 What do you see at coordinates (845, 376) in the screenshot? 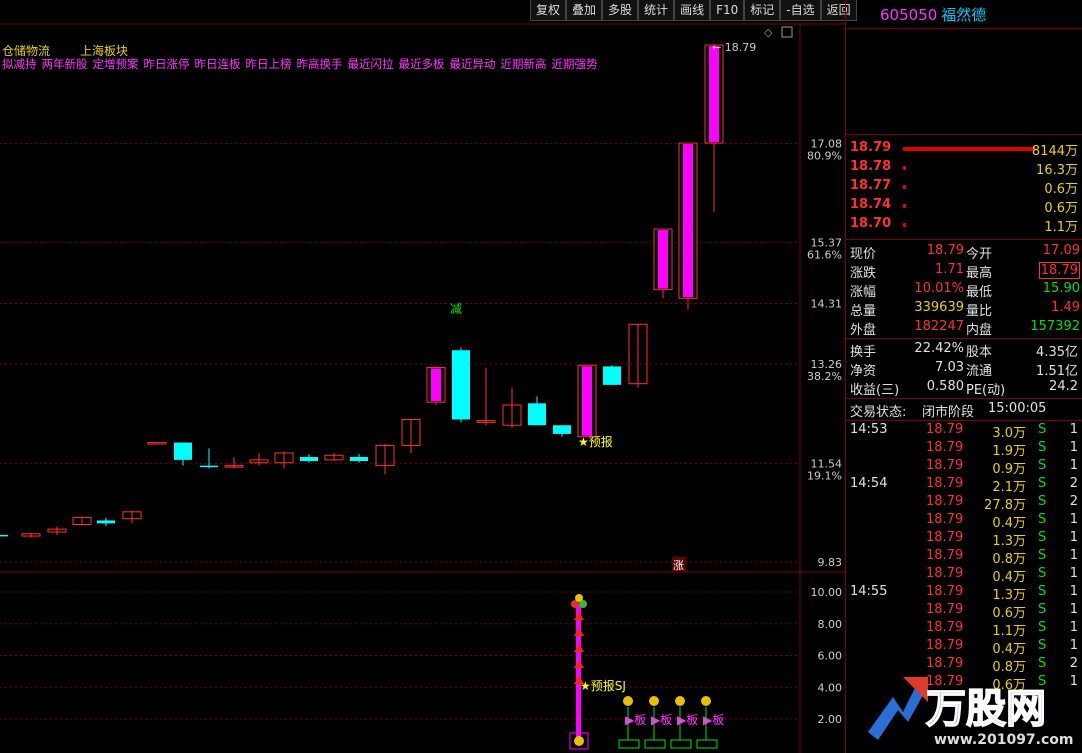
I see `panel-separator` at bounding box center [845, 376].